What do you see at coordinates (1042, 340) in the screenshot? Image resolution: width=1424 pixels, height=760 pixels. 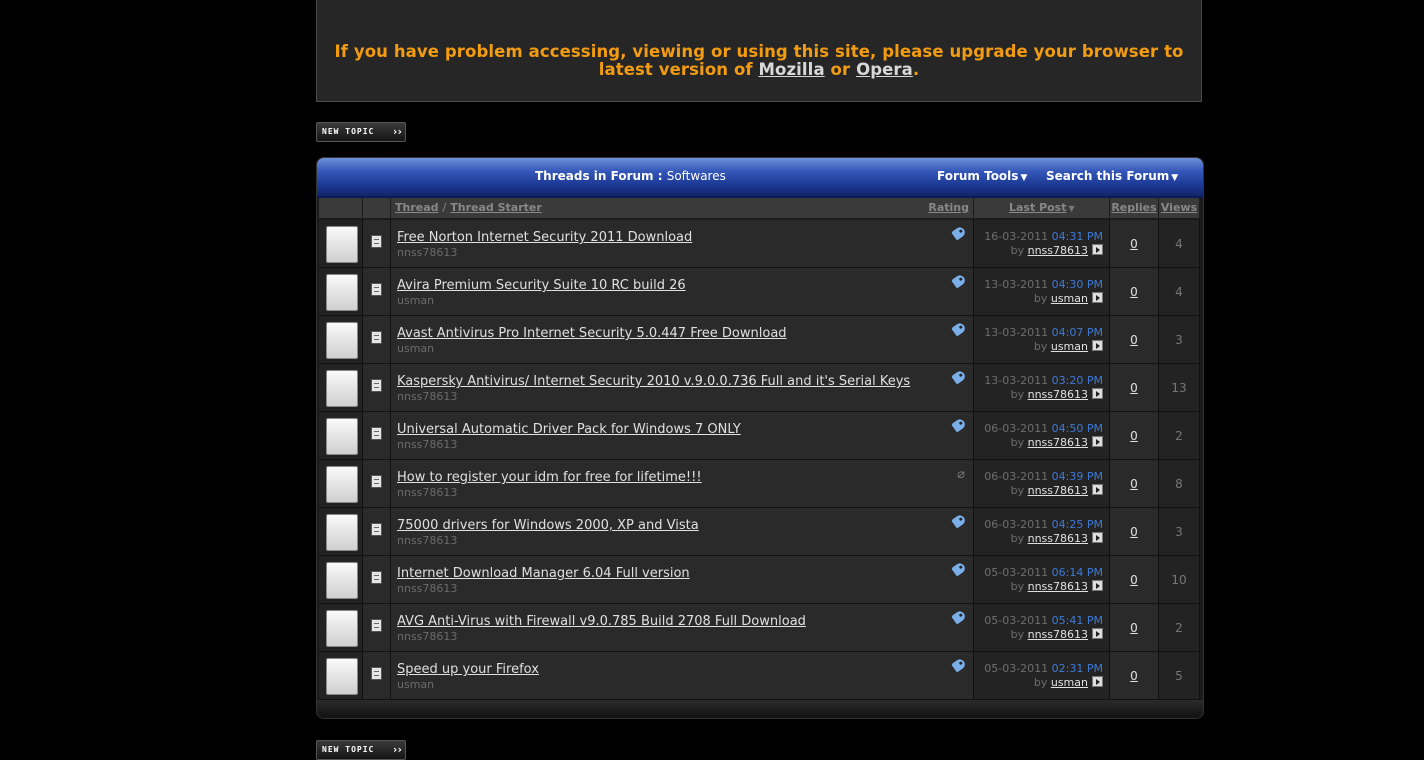 I see `last-post-cell: 13-03-2011 04:07 PM by usman` at bounding box center [1042, 340].